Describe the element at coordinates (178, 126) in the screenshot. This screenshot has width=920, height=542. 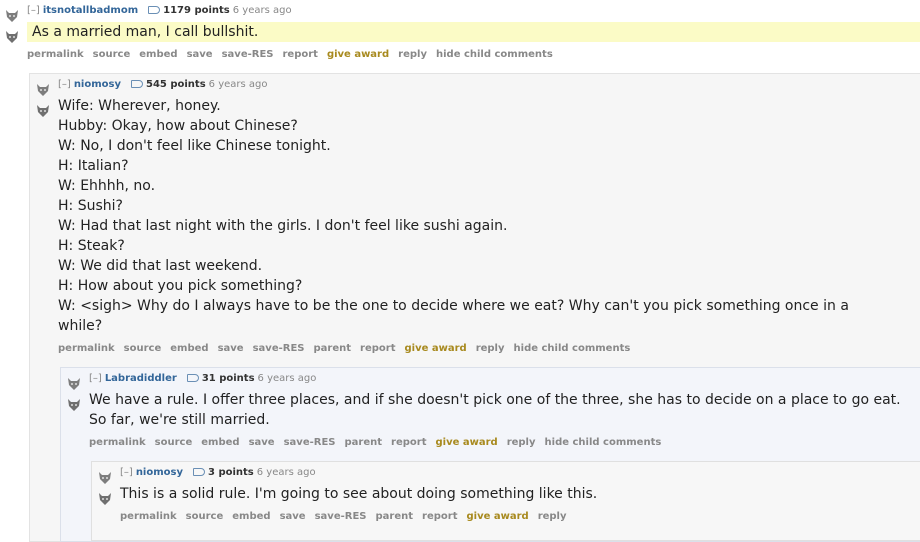
I see `comment-line: Hubby: Okay, how about Chinese?` at that location.